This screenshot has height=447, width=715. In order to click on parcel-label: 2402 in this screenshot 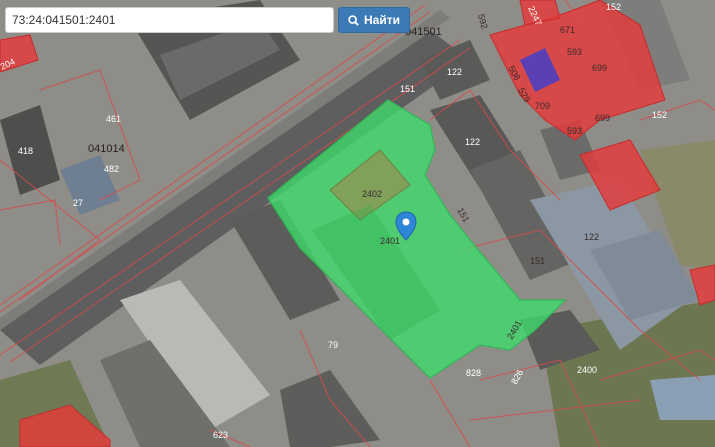, I will do `click(372, 194)`.